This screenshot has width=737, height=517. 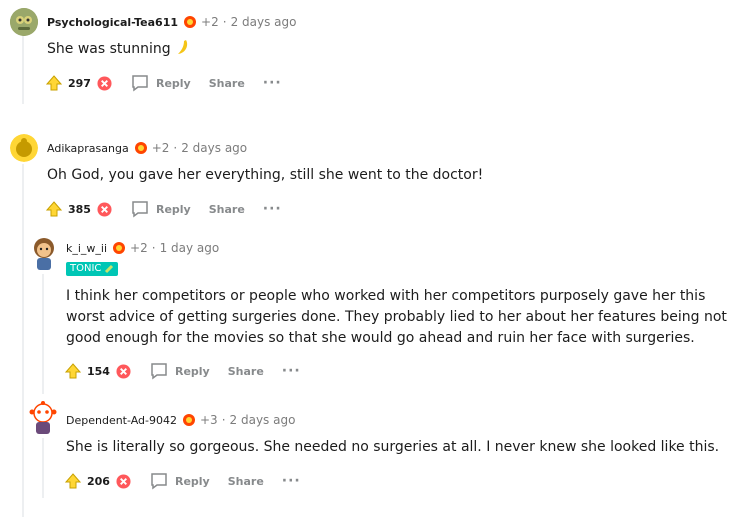 I want to click on bottle-icon, so click(x=109, y=269).